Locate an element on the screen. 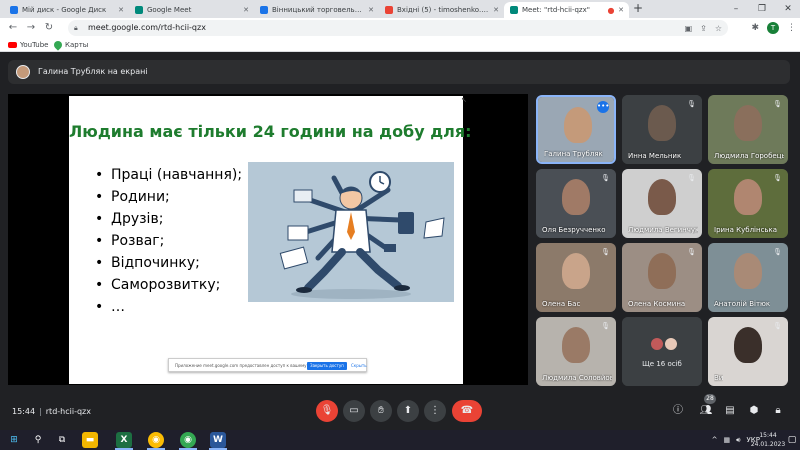 The image size is (800, 450). bookmark-star-icon: ☆ is located at coordinates (718, 28).